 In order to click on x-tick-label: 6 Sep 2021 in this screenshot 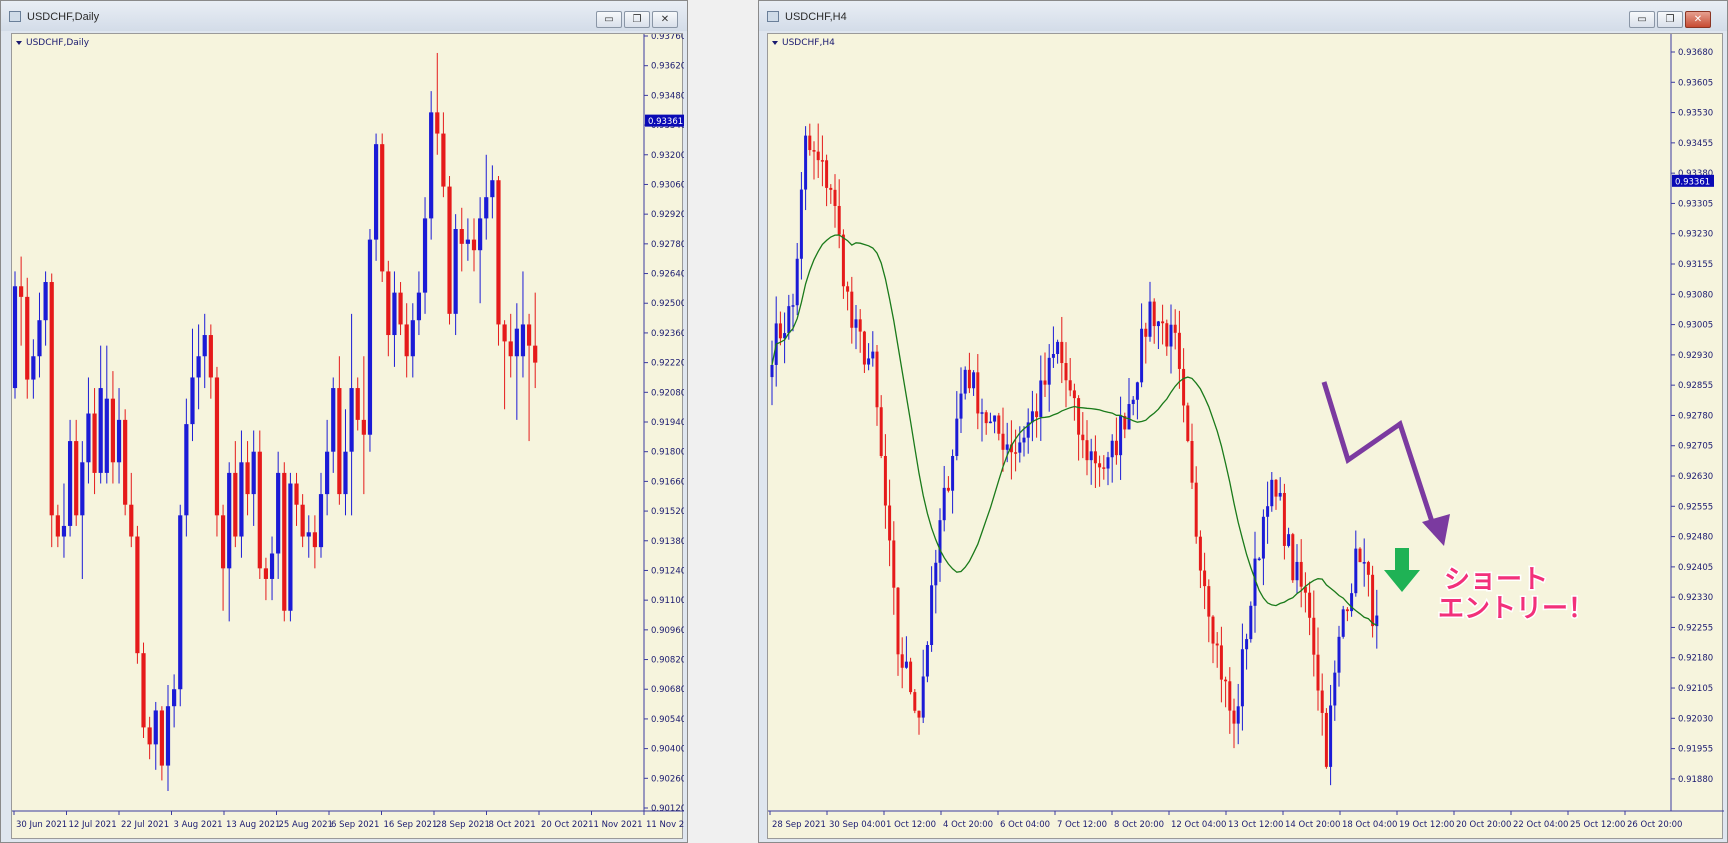, I will do `click(355, 825)`.